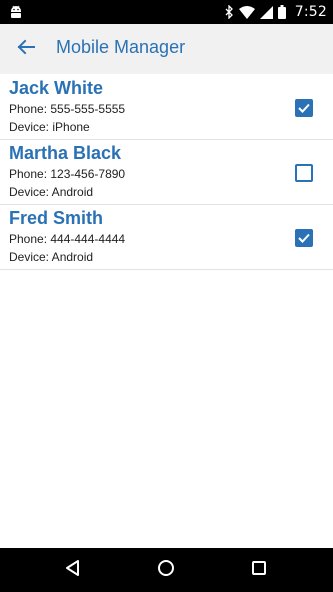  I want to click on contact-phone: Phone: 555-555-5555, so click(67, 109).